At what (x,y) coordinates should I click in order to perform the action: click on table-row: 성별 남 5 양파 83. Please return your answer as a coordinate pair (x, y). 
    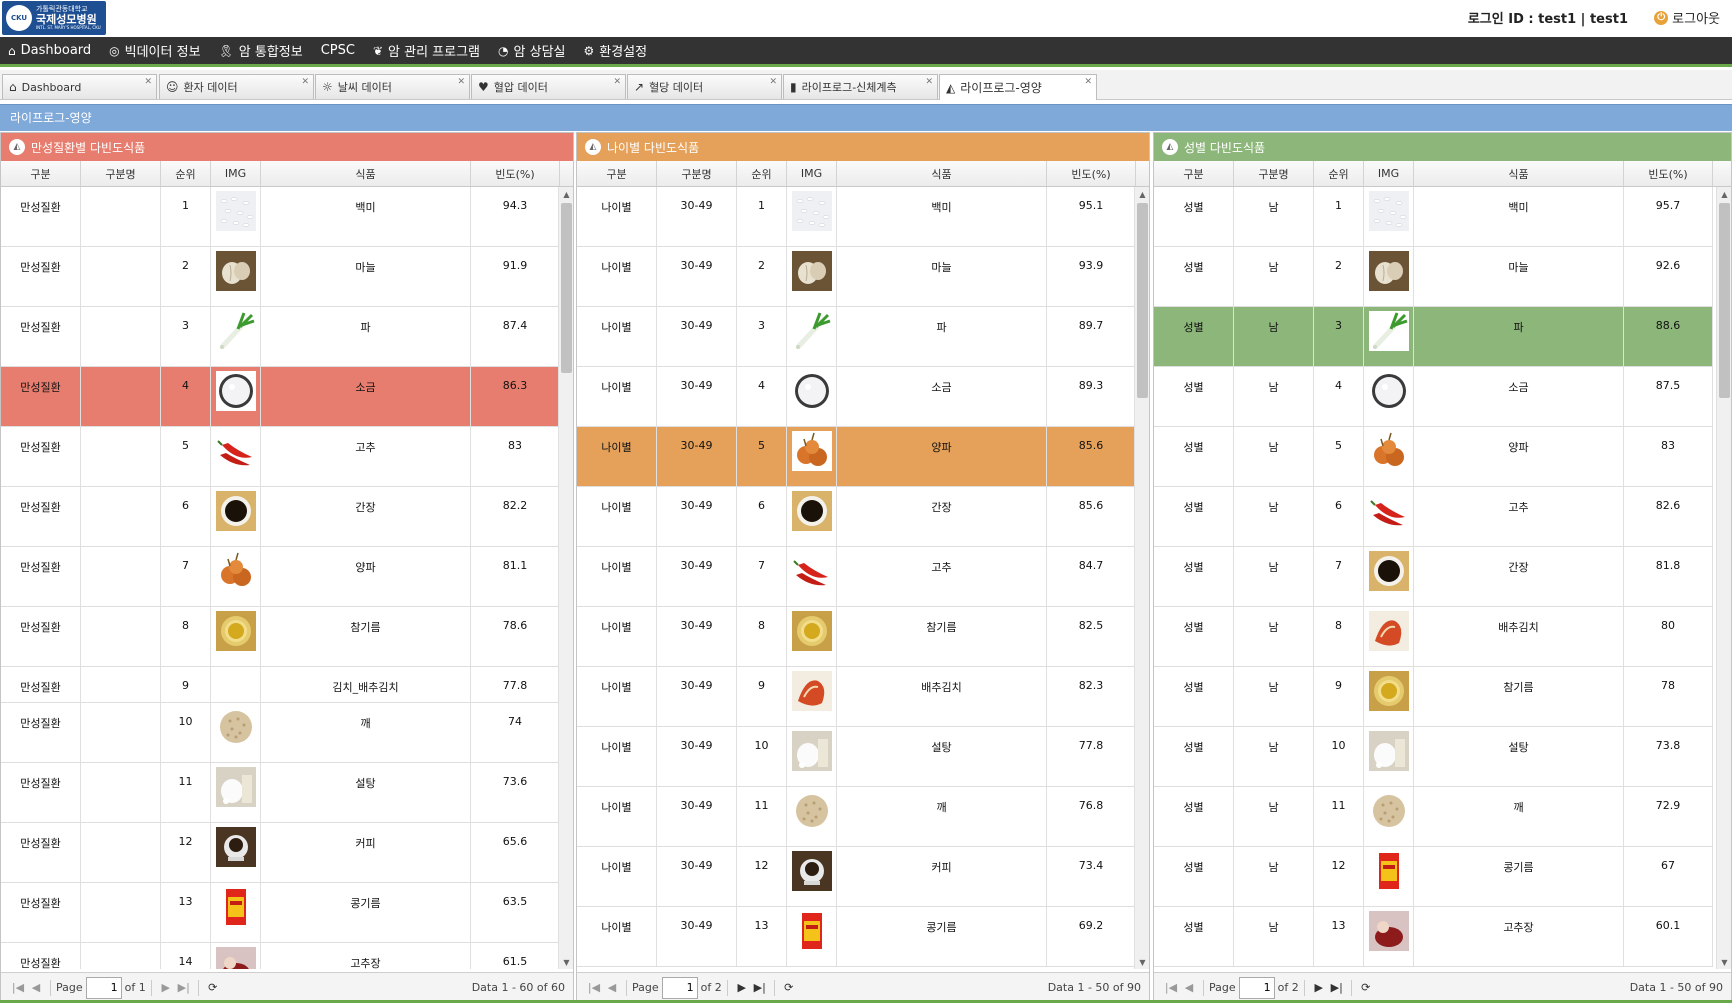
    Looking at the image, I should click on (1433, 457).